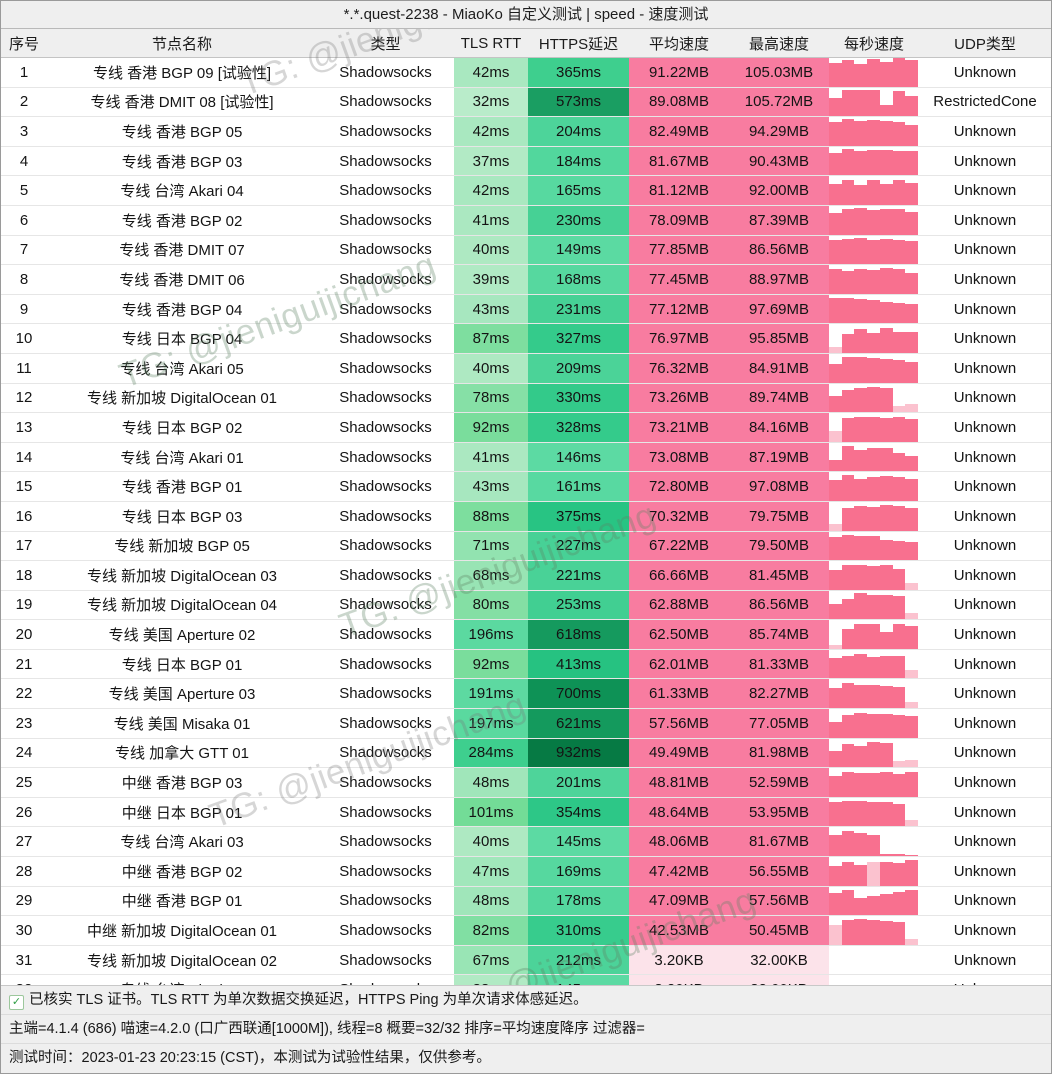  What do you see at coordinates (182, 338) in the screenshot?
I see `node-name: 专线 日本 BGP 04` at bounding box center [182, 338].